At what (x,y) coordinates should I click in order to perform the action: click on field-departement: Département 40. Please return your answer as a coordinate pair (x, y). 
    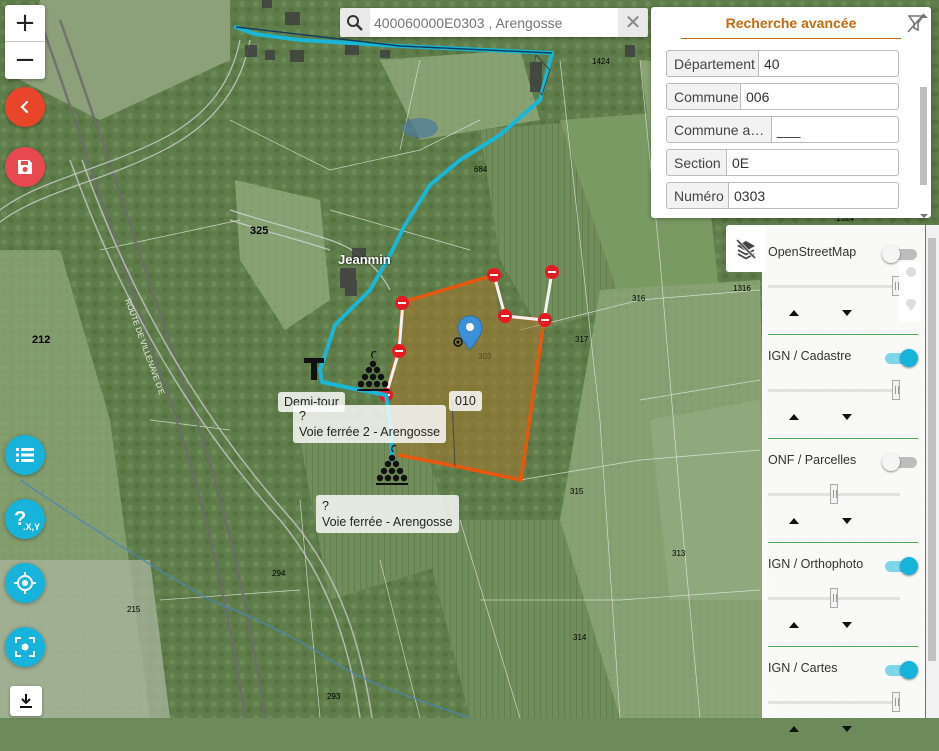
    Looking at the image, I should click on (782, 63).